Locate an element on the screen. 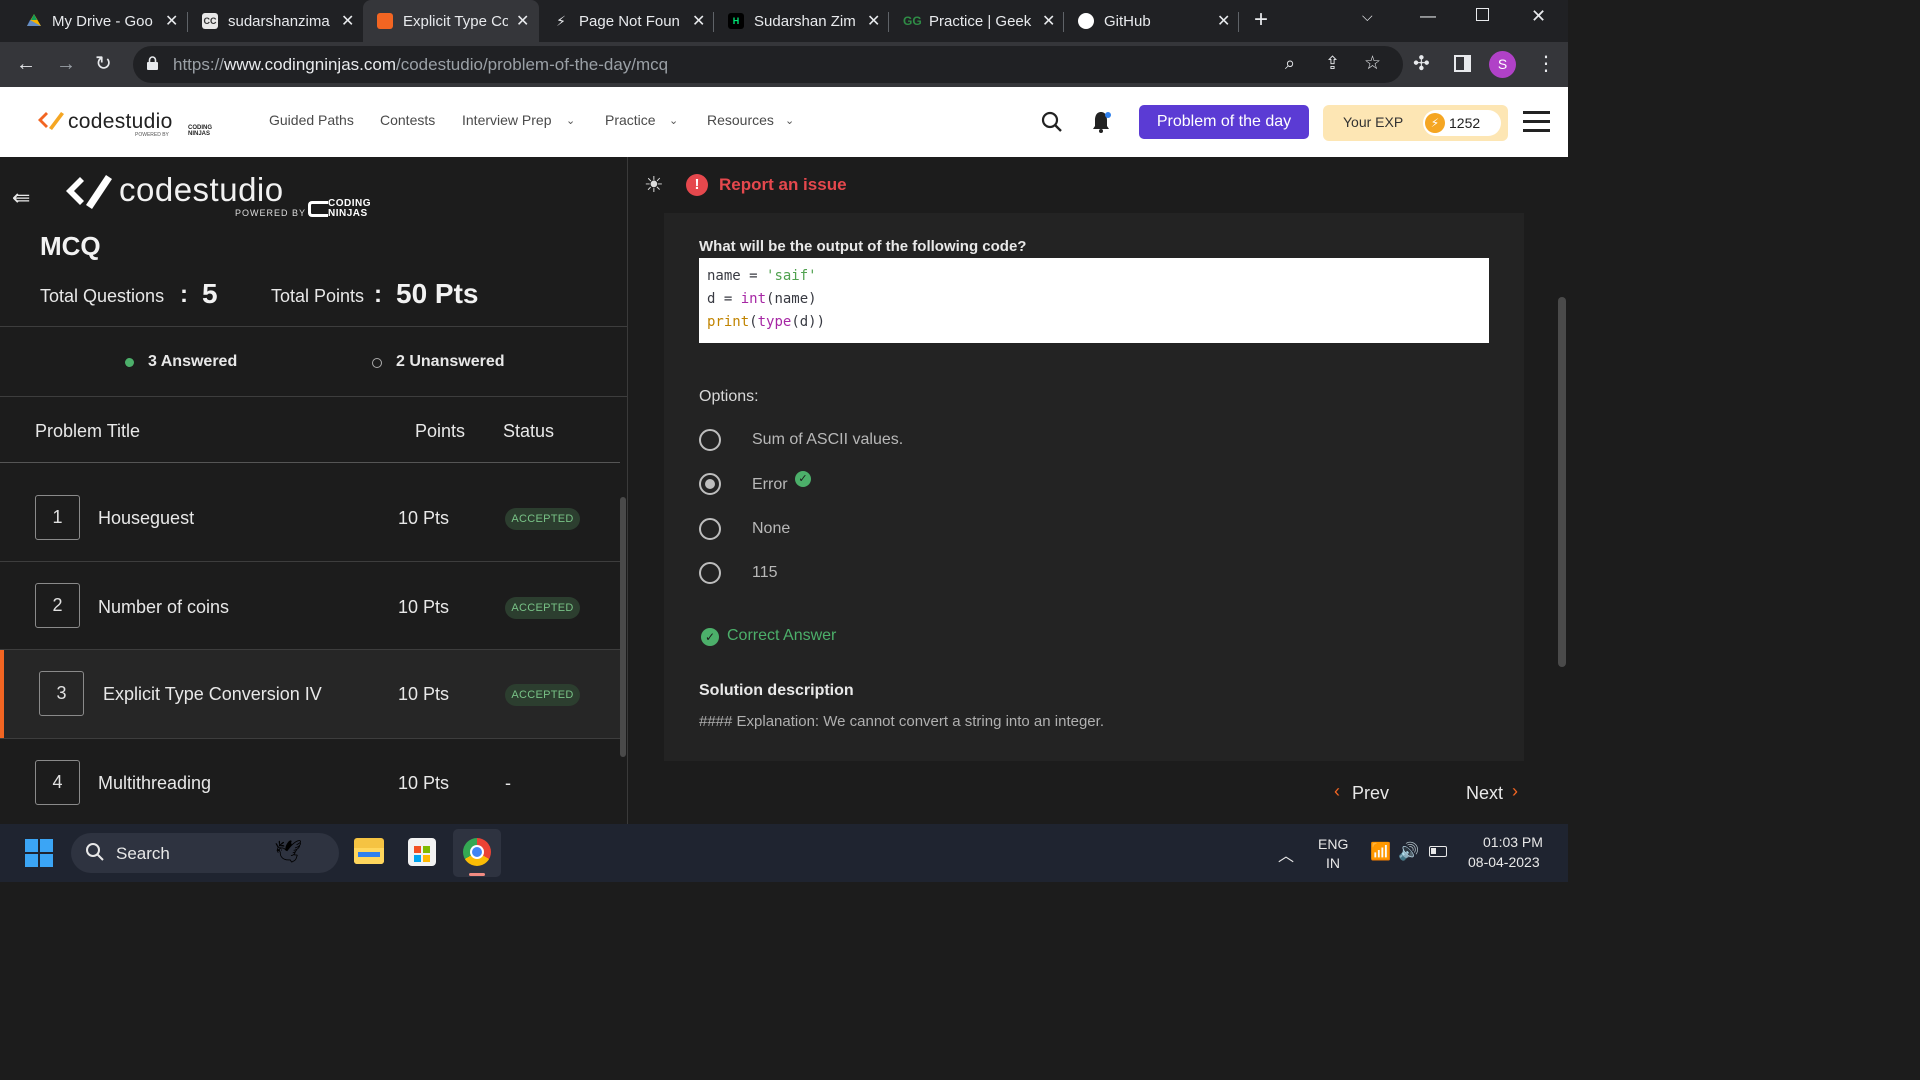 The image size is (1920, 1080). total-points-label: Total Points is located at coordinates (318, 296).